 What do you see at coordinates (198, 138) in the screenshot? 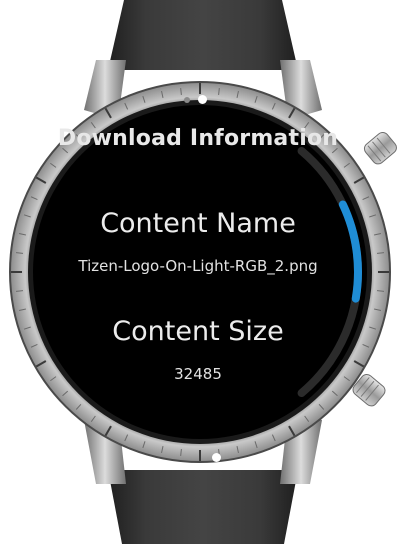
I see `screen-title: Download Information` at bounding box center [198, 138].